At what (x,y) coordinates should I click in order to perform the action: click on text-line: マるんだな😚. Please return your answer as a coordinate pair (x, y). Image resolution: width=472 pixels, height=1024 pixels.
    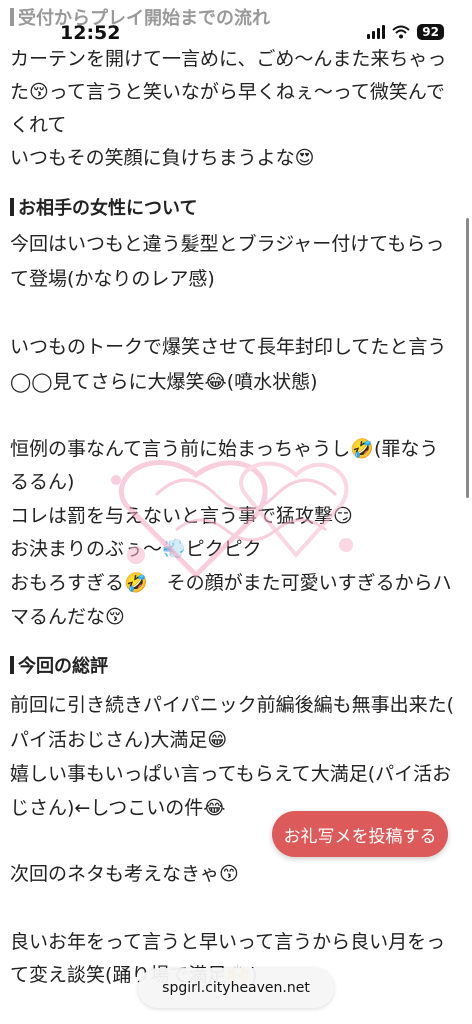
    Looking at the image, I should click on (67, 617).